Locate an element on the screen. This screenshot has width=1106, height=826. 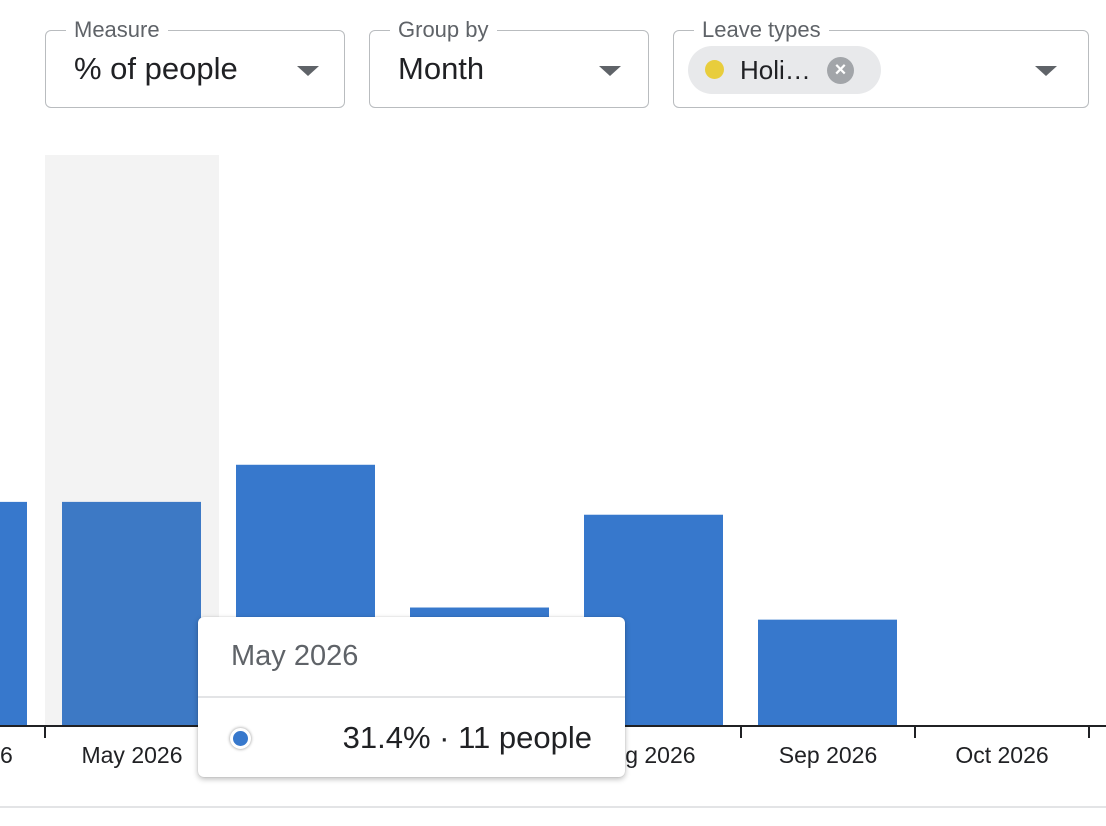
tooltip-divider is located at coordinates (411, 697).